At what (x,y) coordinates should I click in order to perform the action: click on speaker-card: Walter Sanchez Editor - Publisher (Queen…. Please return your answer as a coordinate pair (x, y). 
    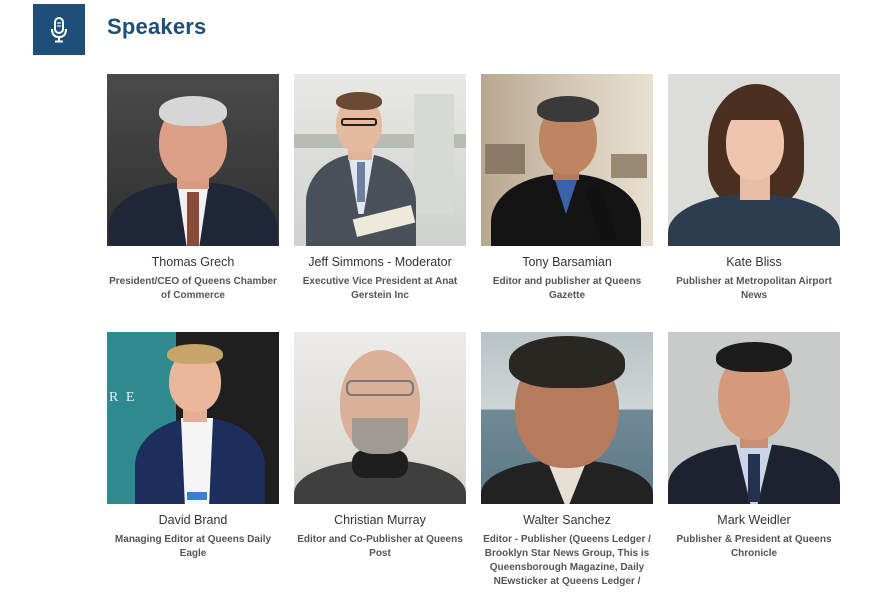
    Looking at the image, I should click on (567, 462).